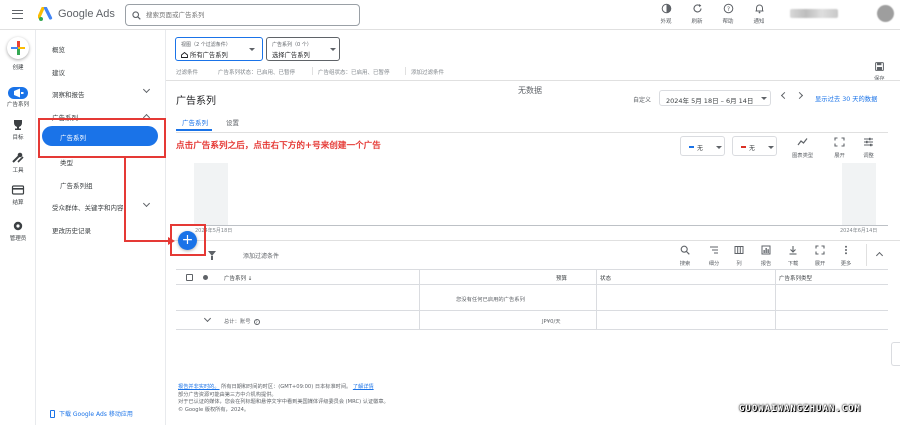  I want to click on search-input, so click(246, 15).